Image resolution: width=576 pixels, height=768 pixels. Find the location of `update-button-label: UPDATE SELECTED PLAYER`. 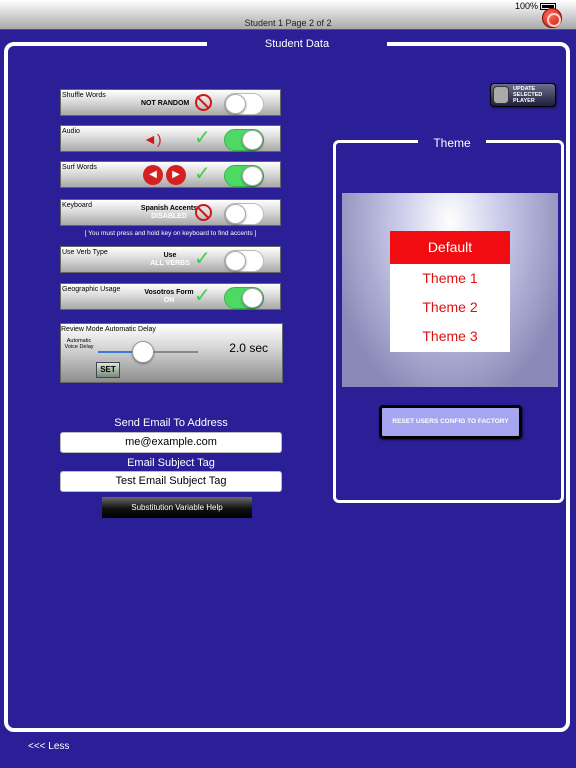

update-button-label: UPDATE SELECTED PLAYER is located at coordinates (535, 95).